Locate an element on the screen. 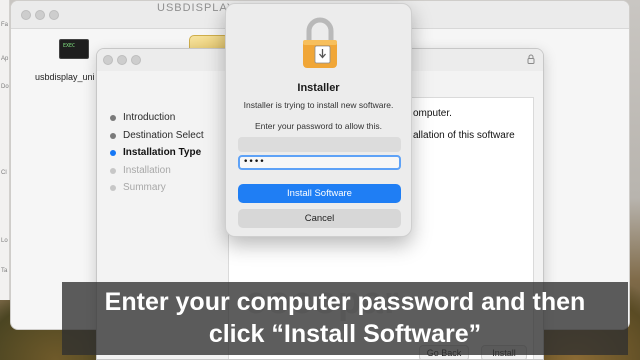 The image size is (640, 360). sidebar-label-fragment: Ta is located at coordinates (4, 271).